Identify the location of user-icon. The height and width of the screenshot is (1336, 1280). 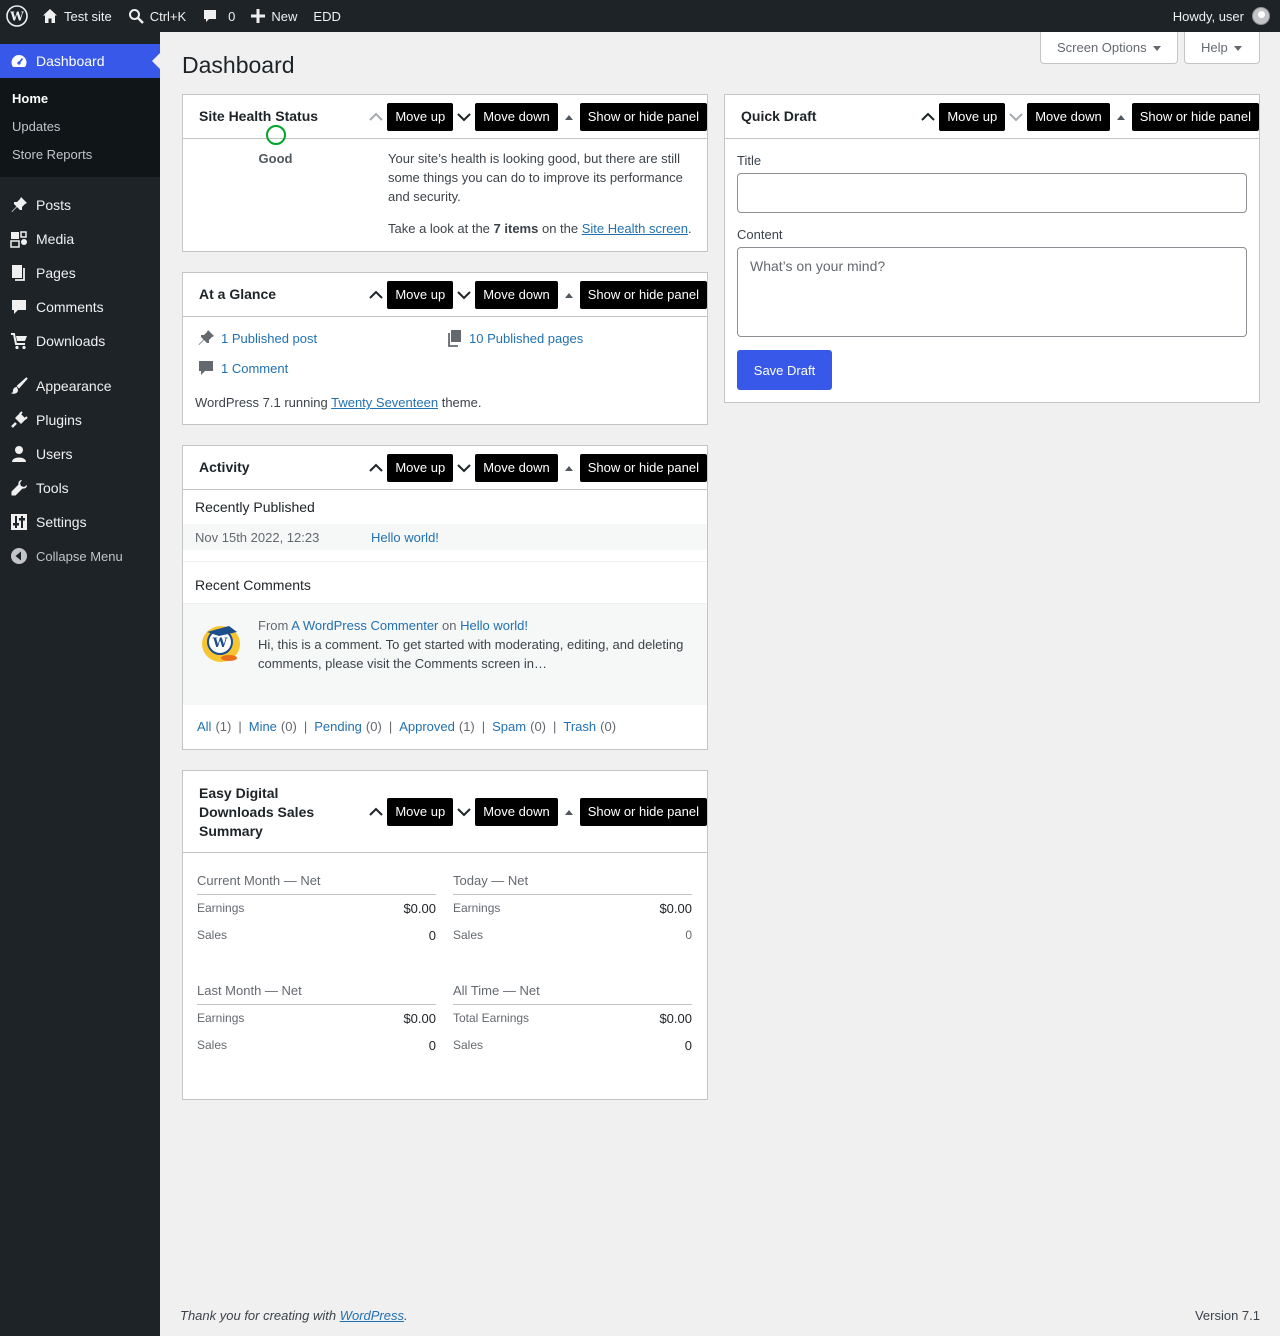
(19, 454).